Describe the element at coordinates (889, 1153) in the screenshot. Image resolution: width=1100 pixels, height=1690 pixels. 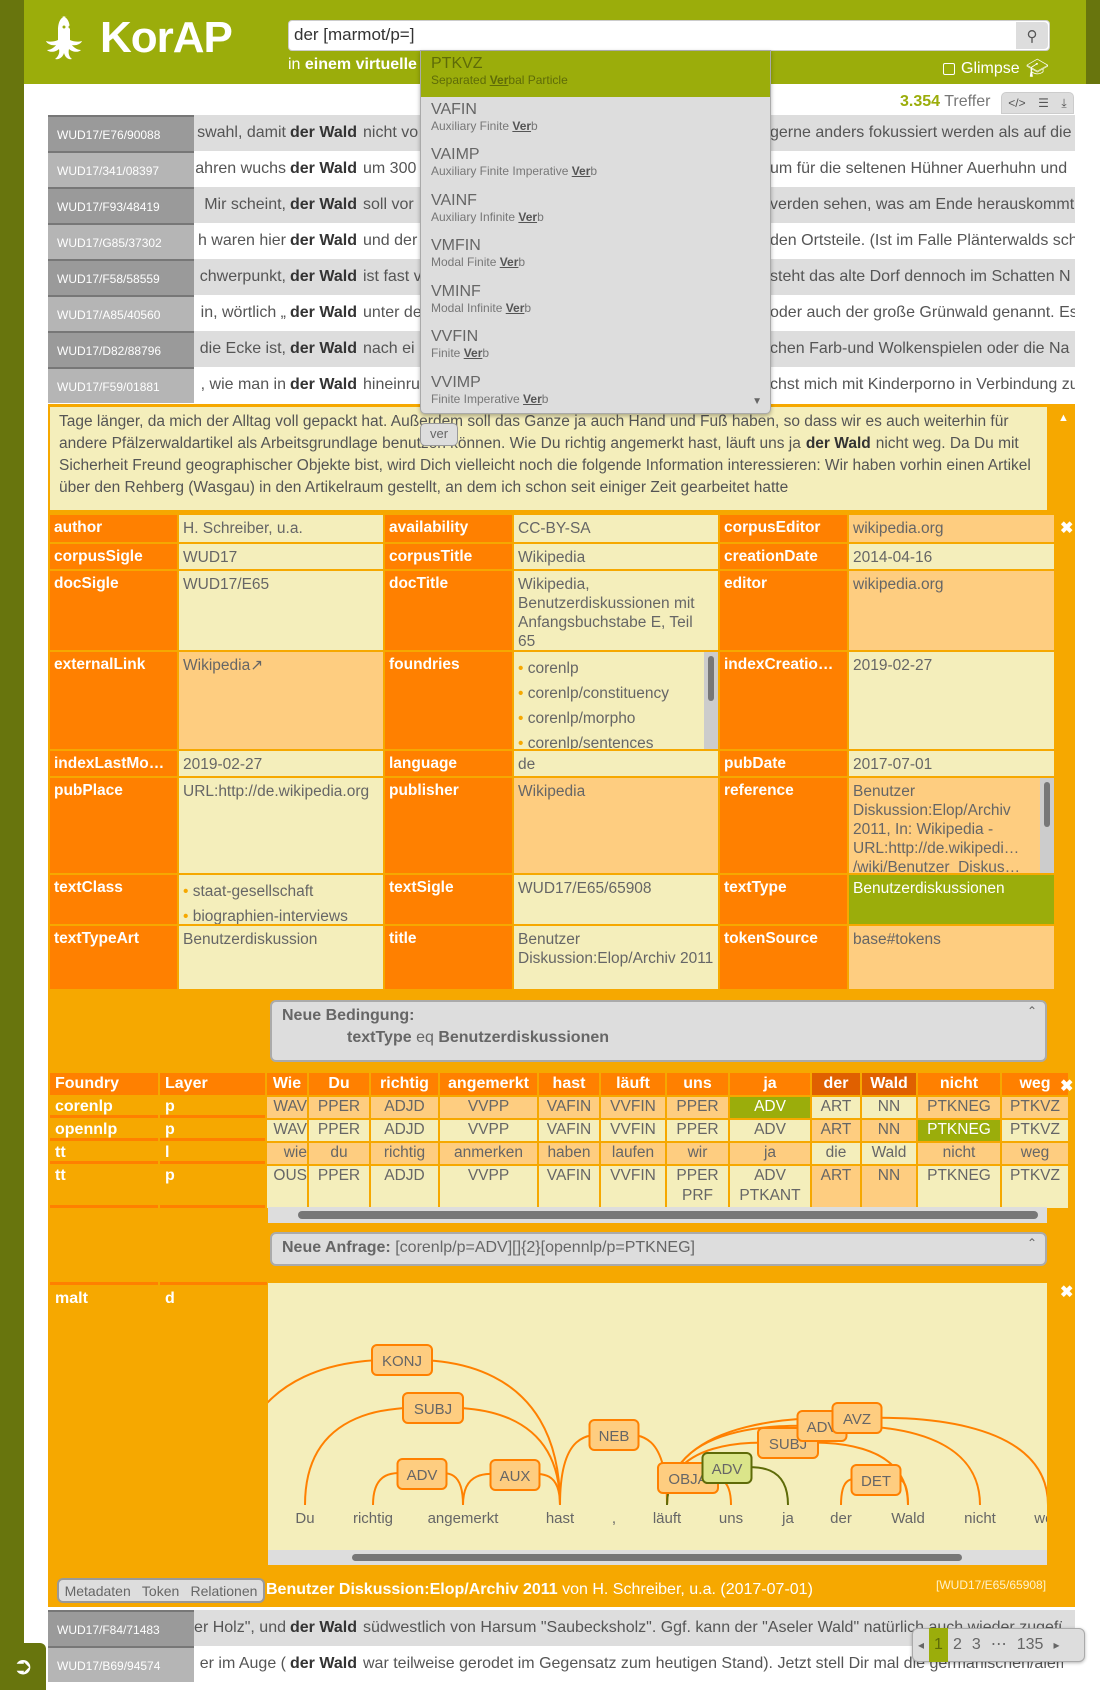
I see `annotation-cell: Wald` at that location.